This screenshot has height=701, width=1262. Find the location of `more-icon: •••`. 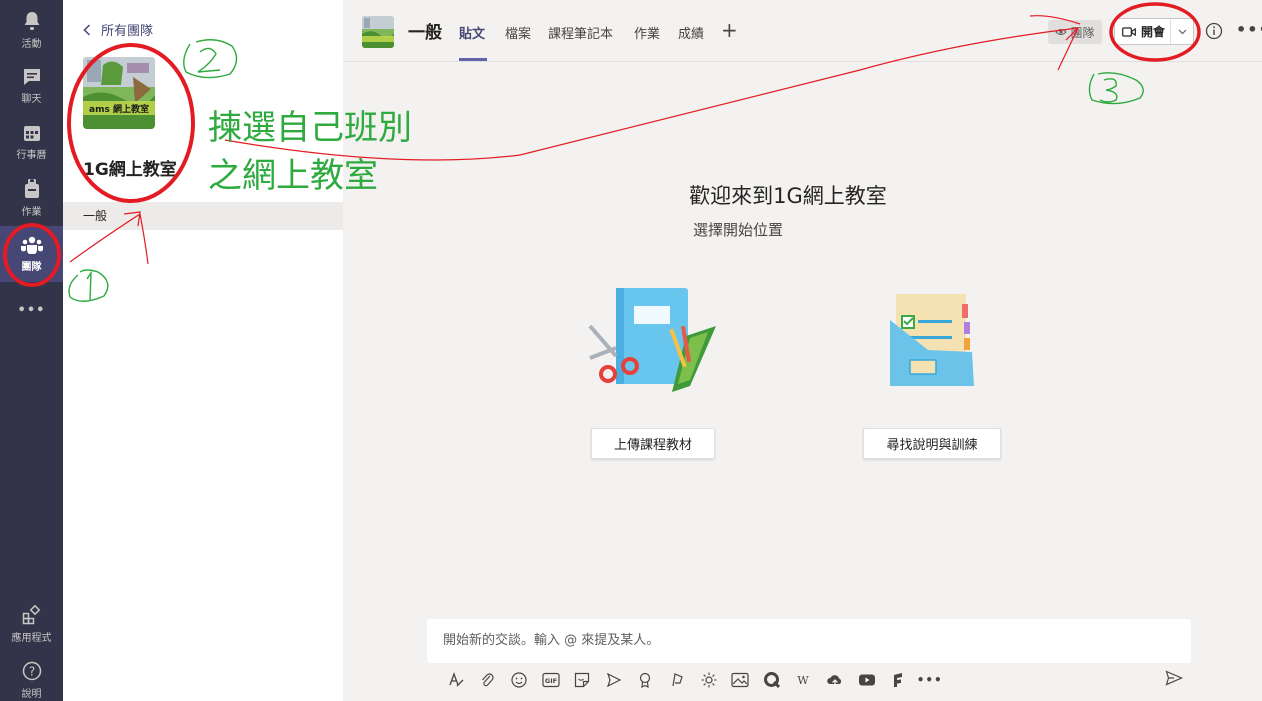

more-icon: ••• is located at coordinates (31, 310).